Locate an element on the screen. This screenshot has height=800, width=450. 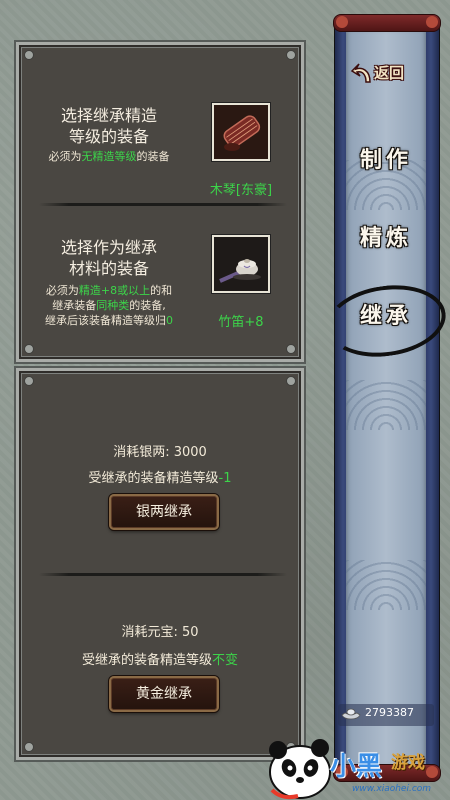
scroll-rod-top is located at coordinates (387, 23).